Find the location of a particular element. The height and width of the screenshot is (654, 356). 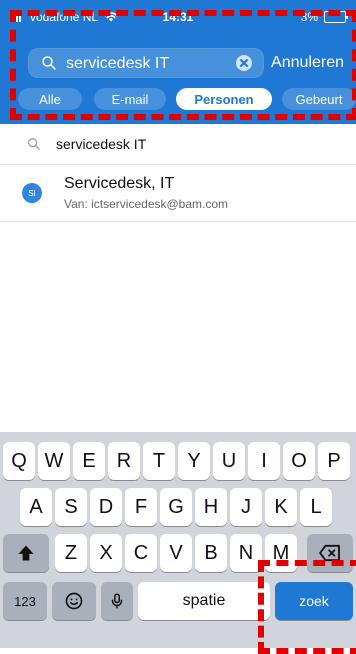

search-go-key: zoek is located at coordinates (314, 601).